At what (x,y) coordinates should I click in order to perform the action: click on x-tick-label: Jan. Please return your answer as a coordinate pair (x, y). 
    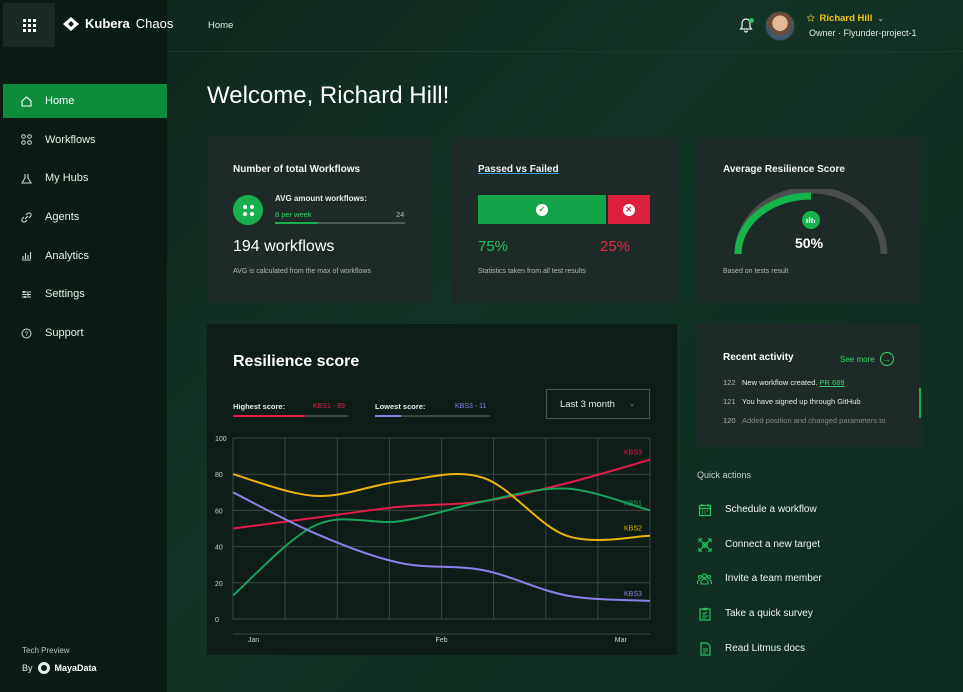
    Looking at the image, I should click on (253, 640).